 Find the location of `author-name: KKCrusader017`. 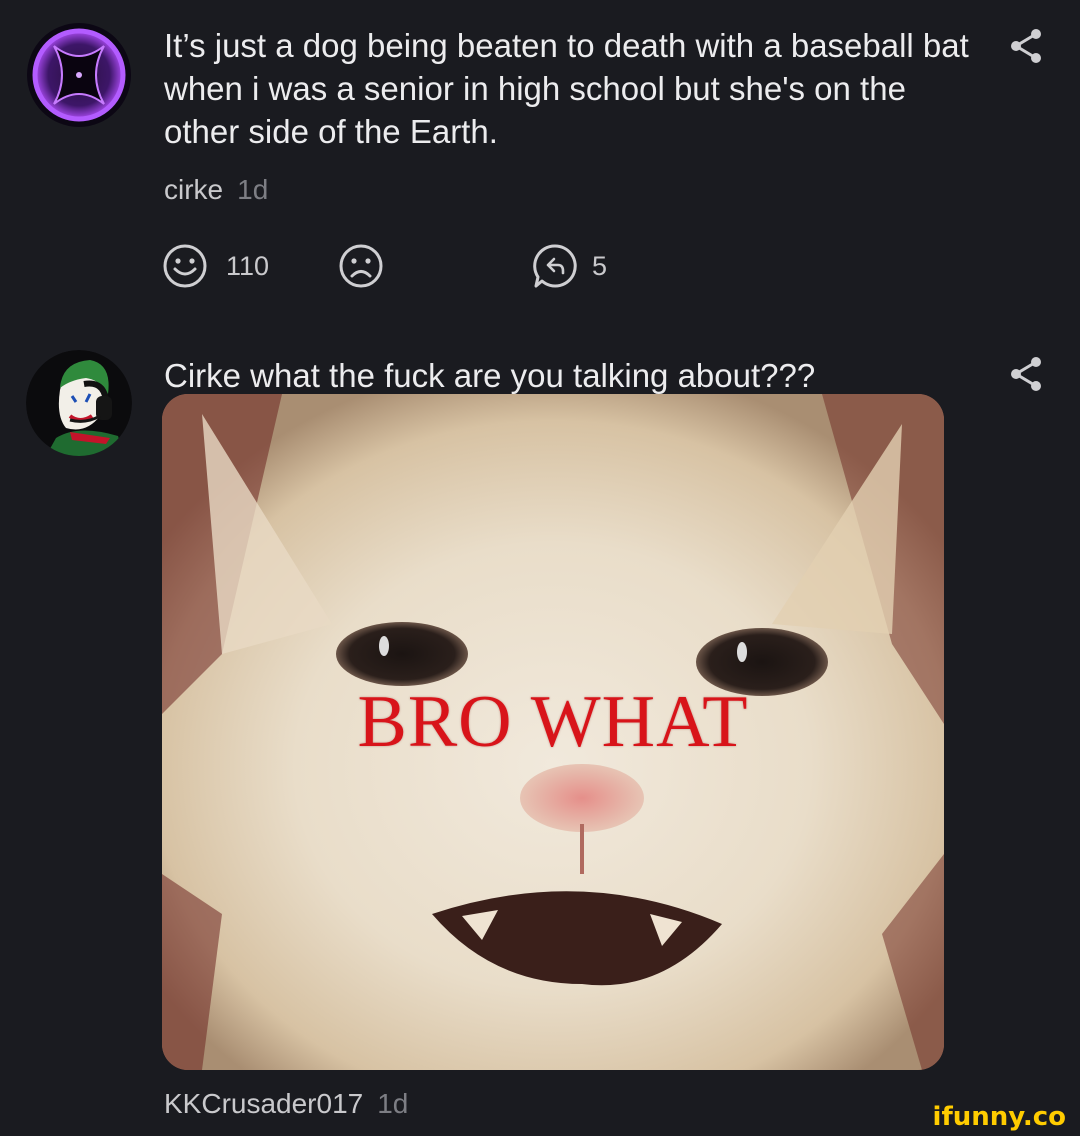

author-name: KKCrusader017 is located at coordinates (263, 1103).